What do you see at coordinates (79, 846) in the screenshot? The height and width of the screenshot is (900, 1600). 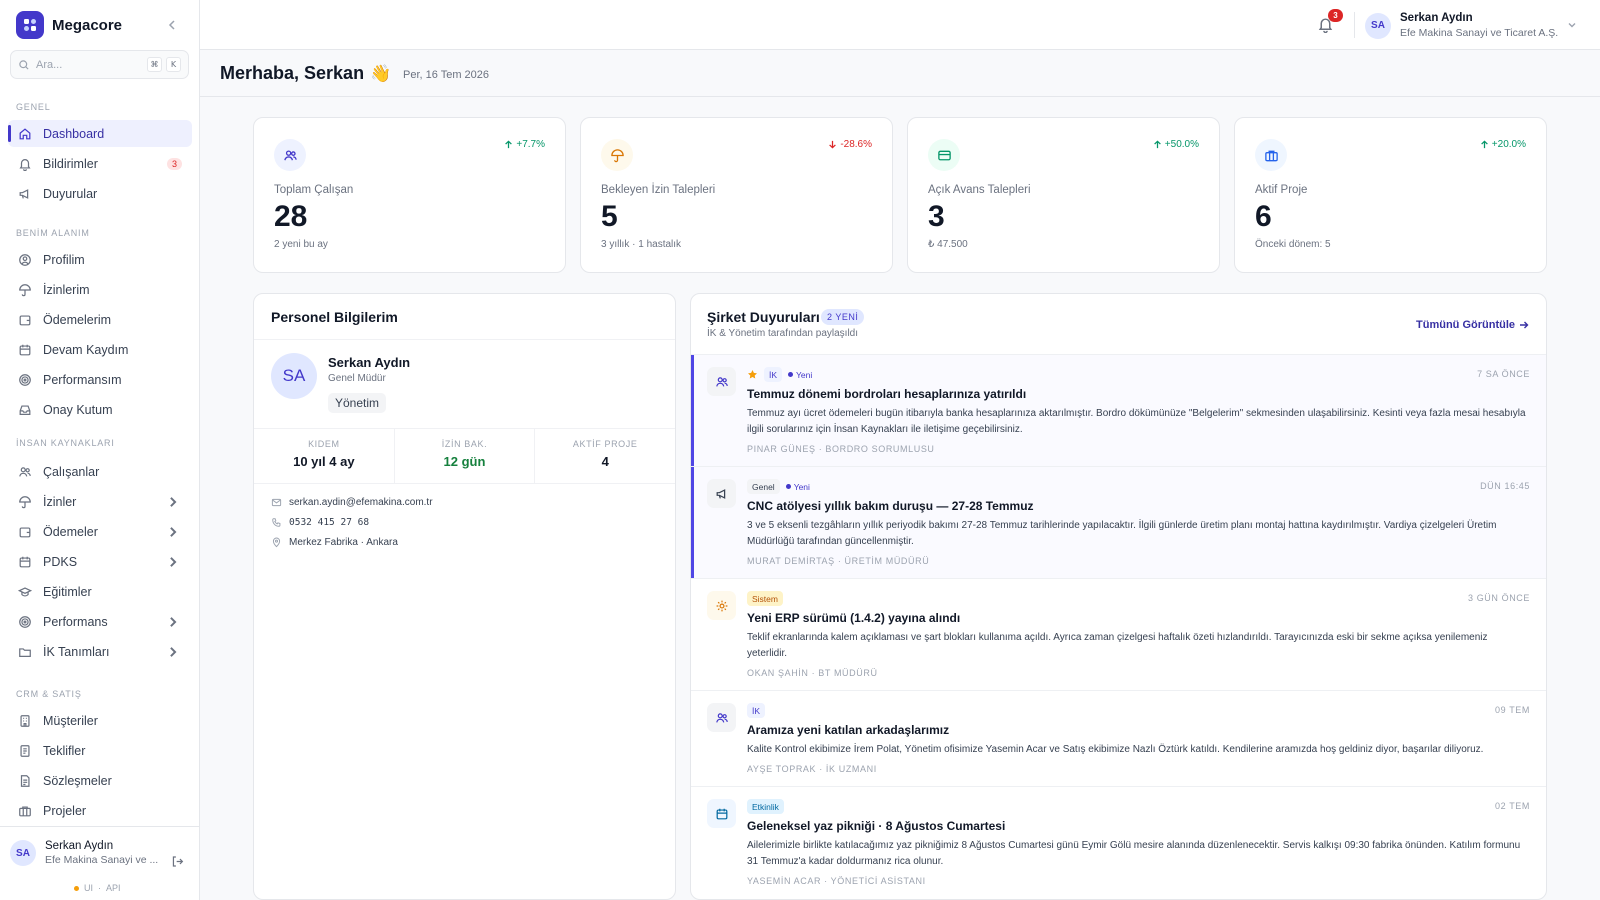 I see `sidebar-user-name: Serkan Aydın` at bounding box center [79, 846].